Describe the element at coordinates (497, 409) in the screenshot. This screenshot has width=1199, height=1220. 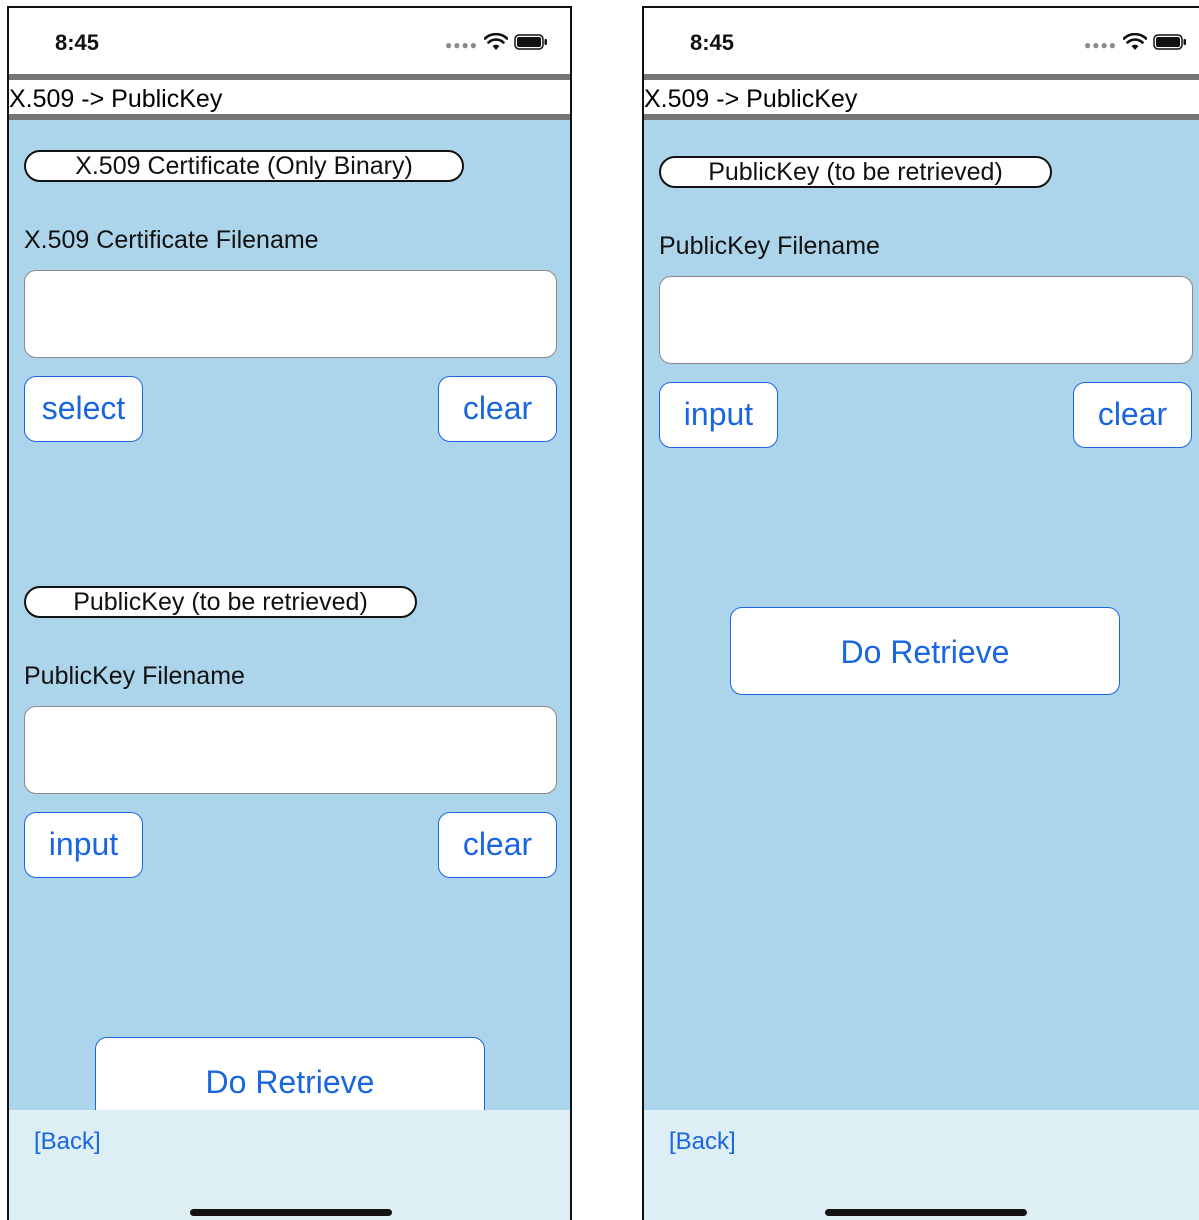
I see `certificate-clear-button: clear` at that location.